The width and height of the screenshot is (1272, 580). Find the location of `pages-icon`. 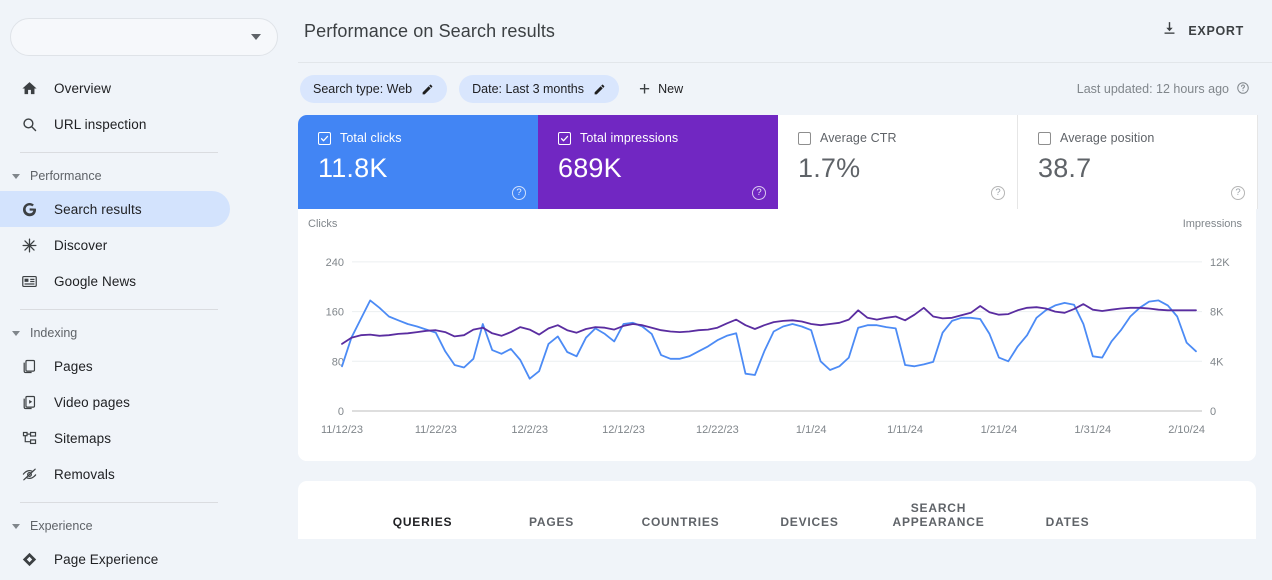

pages-icon is located at coordinates (29, 366).